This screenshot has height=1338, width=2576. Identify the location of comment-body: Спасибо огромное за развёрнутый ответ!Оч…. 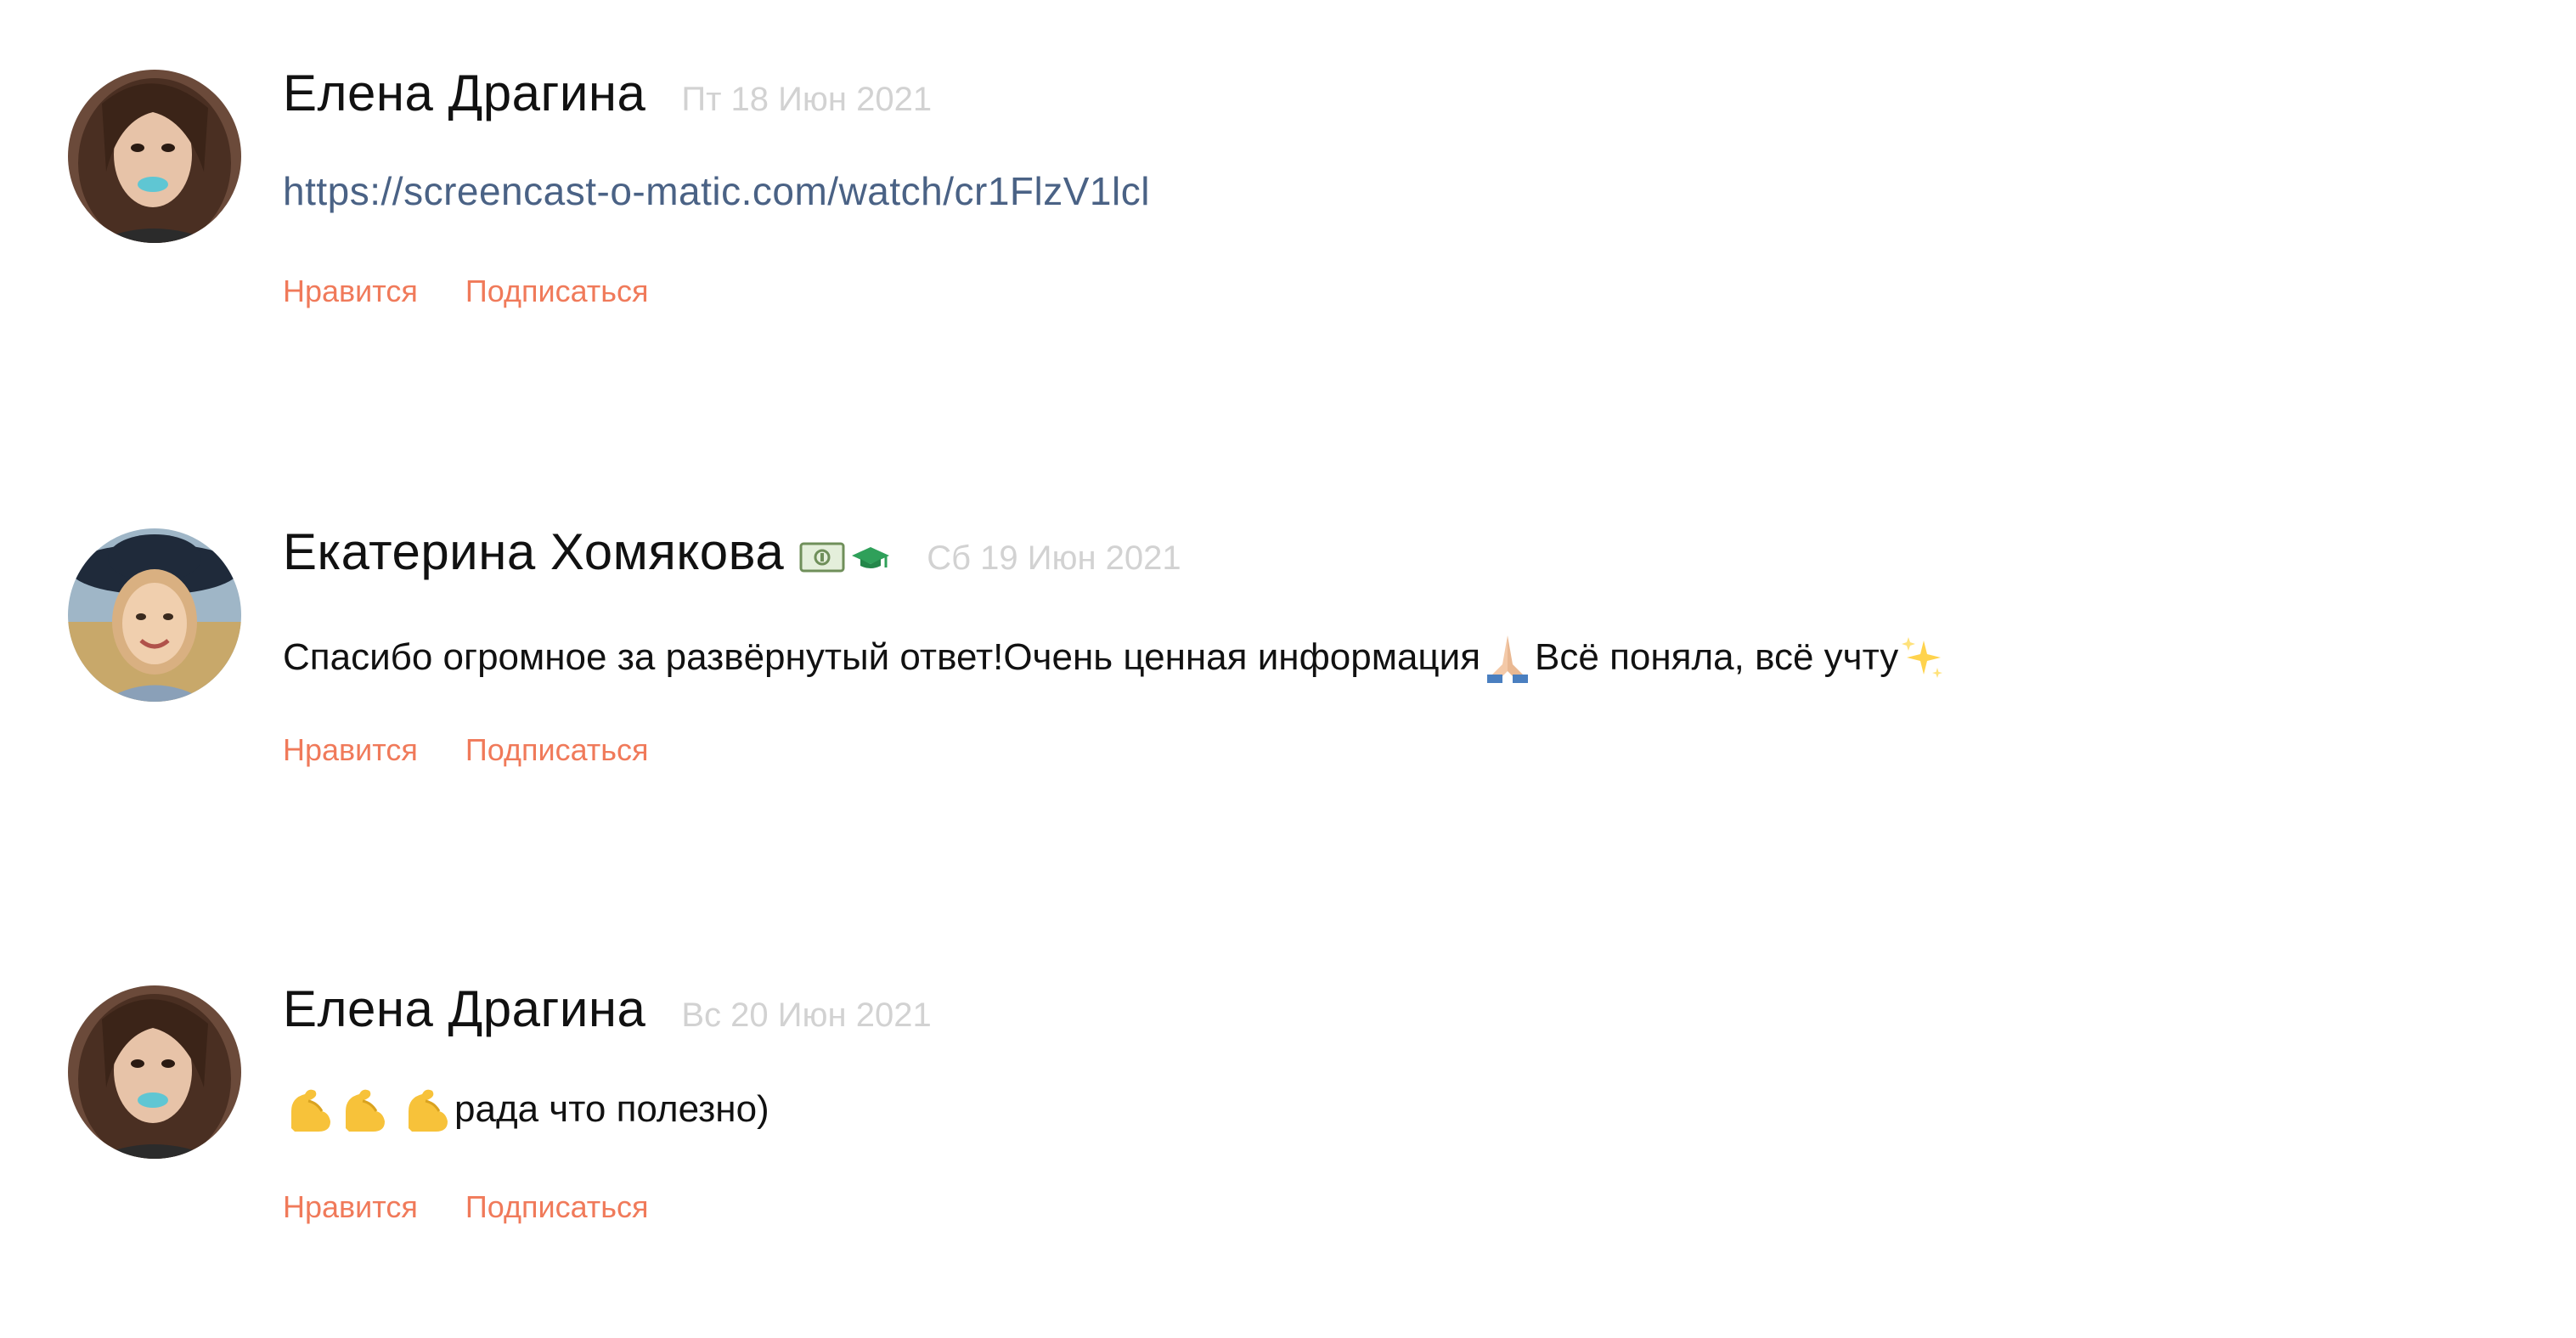
(1114, 657).